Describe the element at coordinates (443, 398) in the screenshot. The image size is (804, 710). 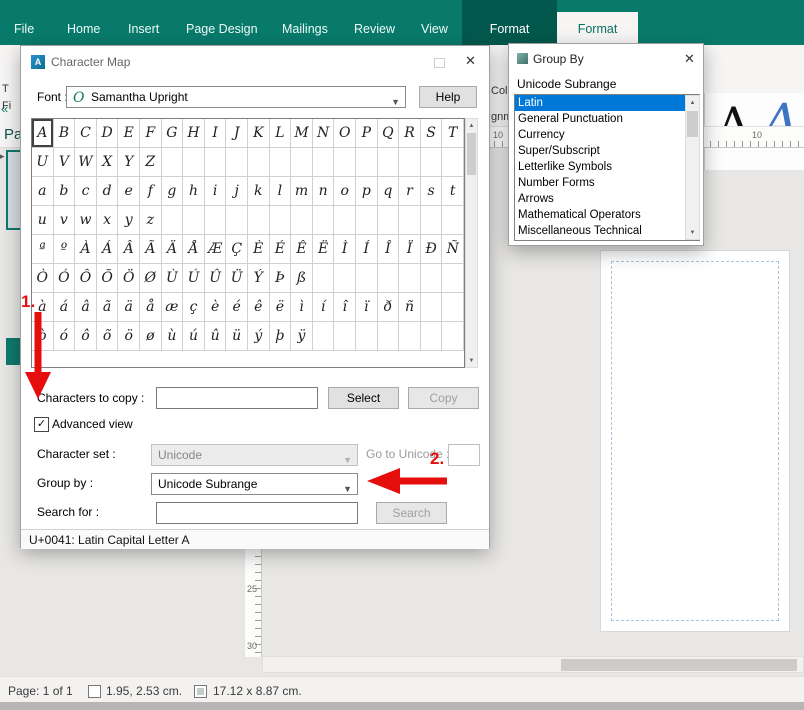
I see `copy-button: Copy` at that location.